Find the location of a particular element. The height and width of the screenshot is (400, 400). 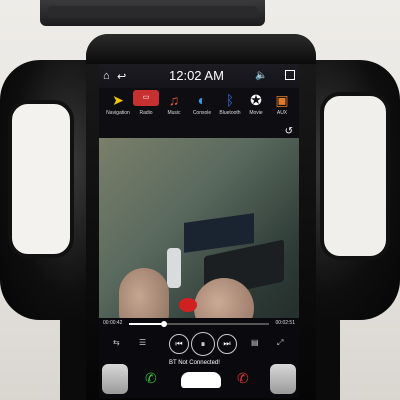

app-aux: ▣ AUX is located at coordinates (282, 103).